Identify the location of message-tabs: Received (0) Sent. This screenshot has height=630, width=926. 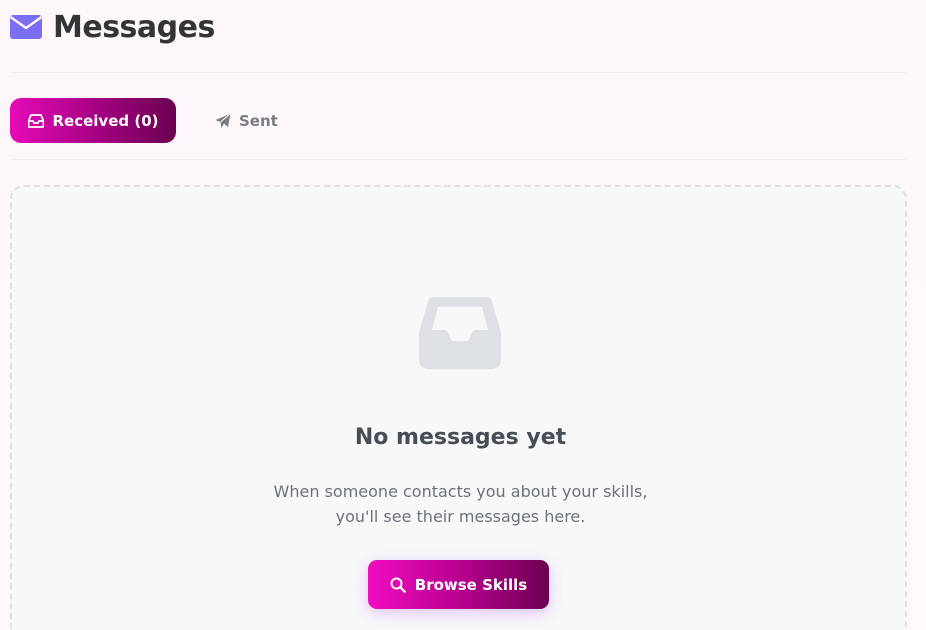
(144, 120).